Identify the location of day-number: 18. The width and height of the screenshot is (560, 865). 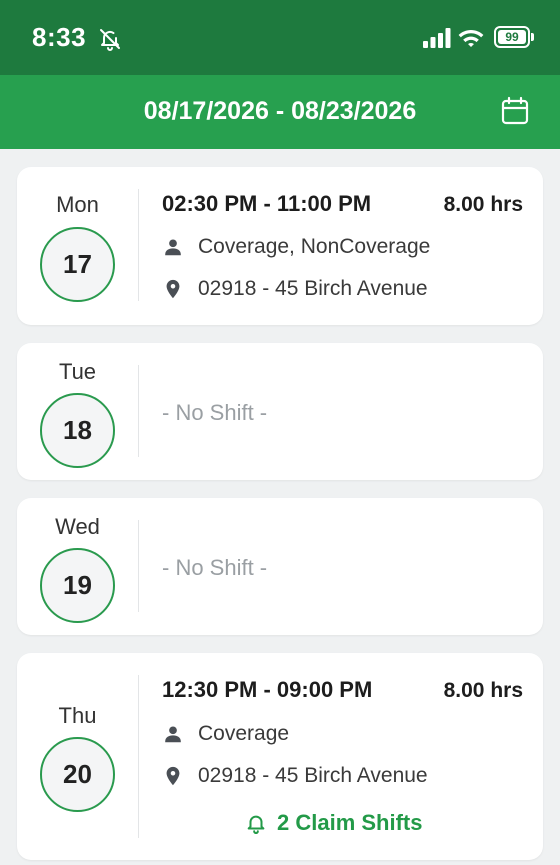
(77, 430).